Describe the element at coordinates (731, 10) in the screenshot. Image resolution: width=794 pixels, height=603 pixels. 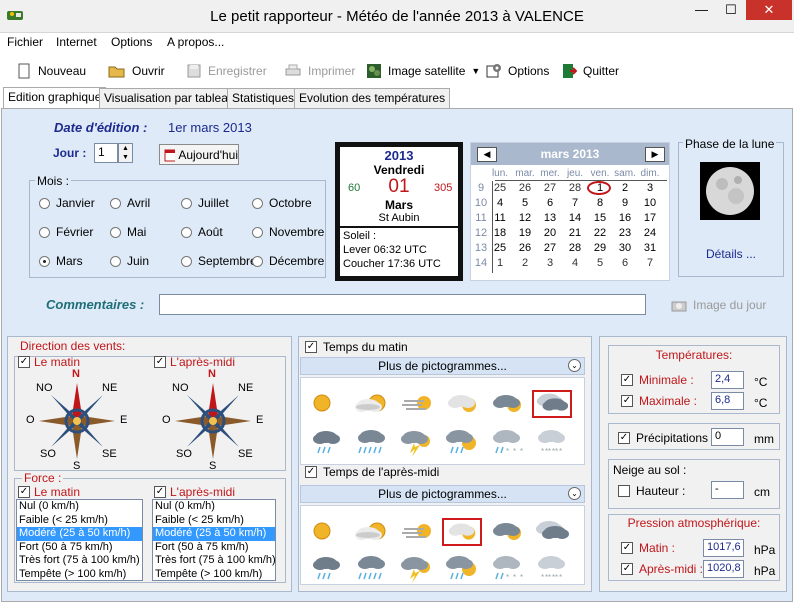
I see `maximize-button: ☐` at that location.